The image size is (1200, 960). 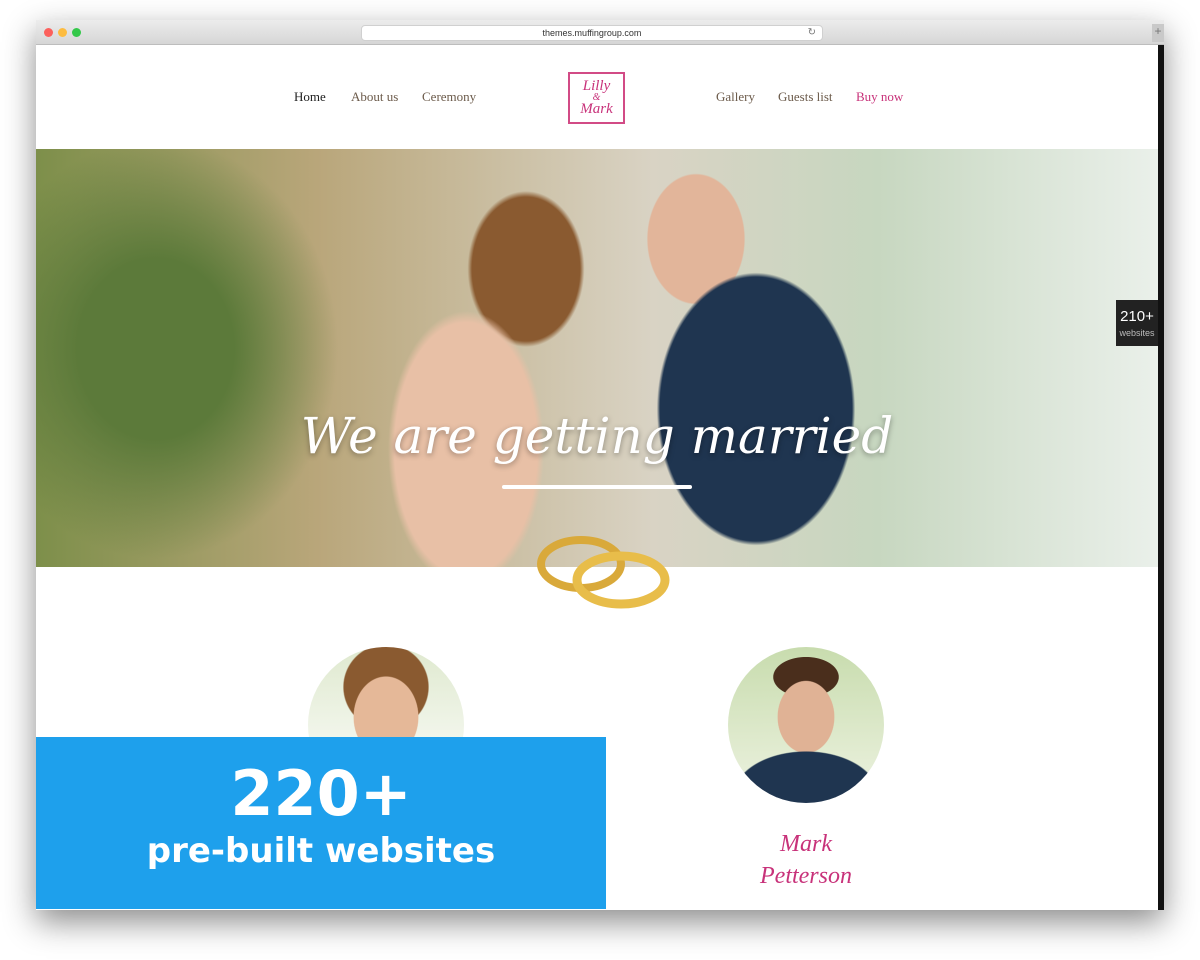 What do you see at coordinates (62, 32) in the screenshot?
I see `minimize-icon` at bounding box center [62, 32].